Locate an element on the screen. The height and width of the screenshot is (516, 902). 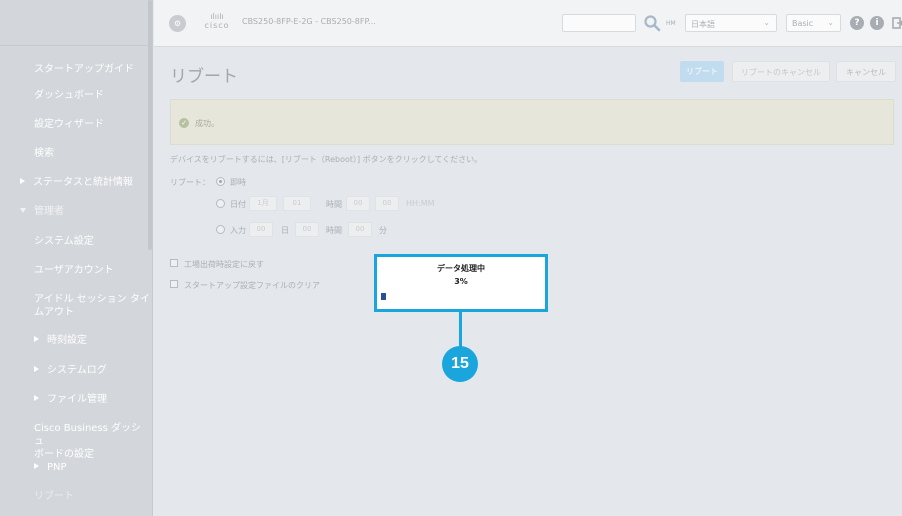
day-unit-label: 日 is located at coordinates (285, 230).